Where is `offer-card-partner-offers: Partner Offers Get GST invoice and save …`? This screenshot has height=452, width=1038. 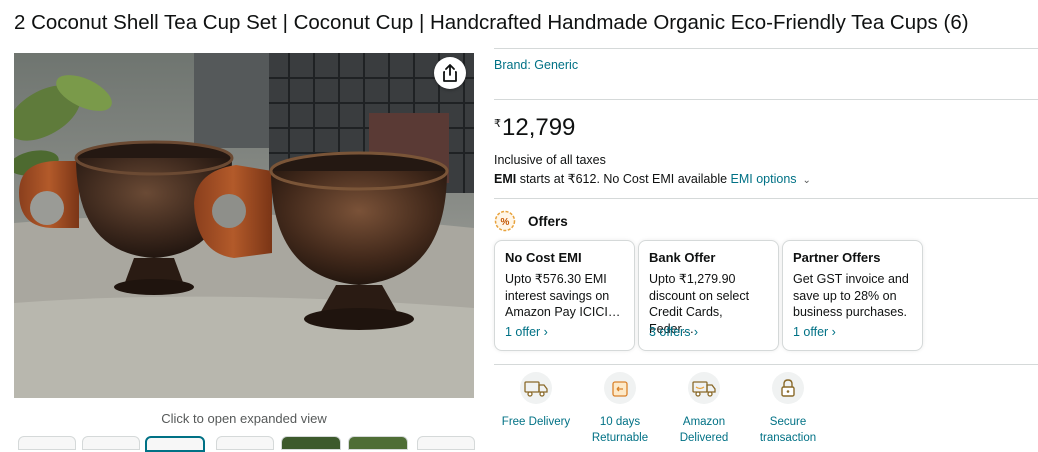
offer-card-partner-offers: Partner Offers Get GST invoice and save … is located at coordinates (852, 295).